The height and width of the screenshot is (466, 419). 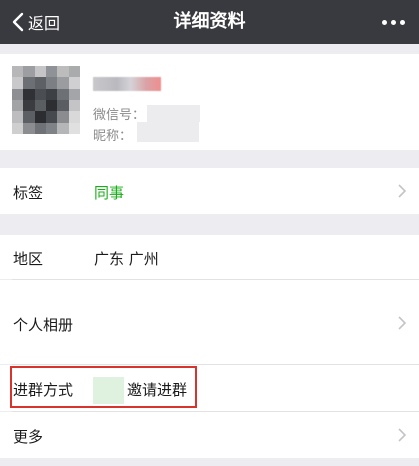 I want to click on tag-value: 同事, so click(x=109, y=193).